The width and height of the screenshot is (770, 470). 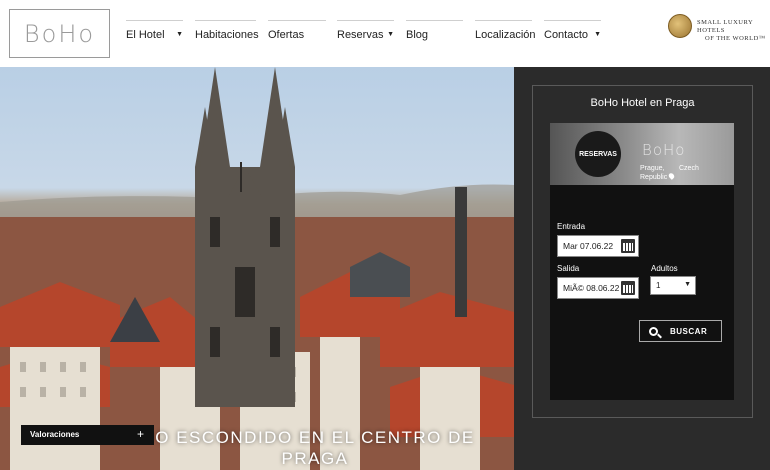 I want to click on plus-icon: +, so click(x=140, y=434).